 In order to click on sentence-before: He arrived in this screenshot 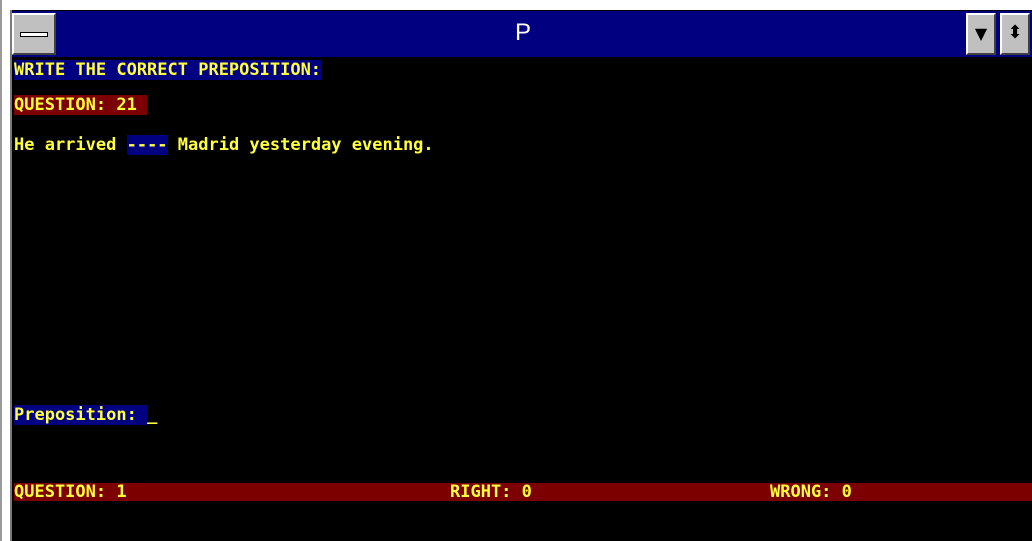, I will do `click(70, 145)`.